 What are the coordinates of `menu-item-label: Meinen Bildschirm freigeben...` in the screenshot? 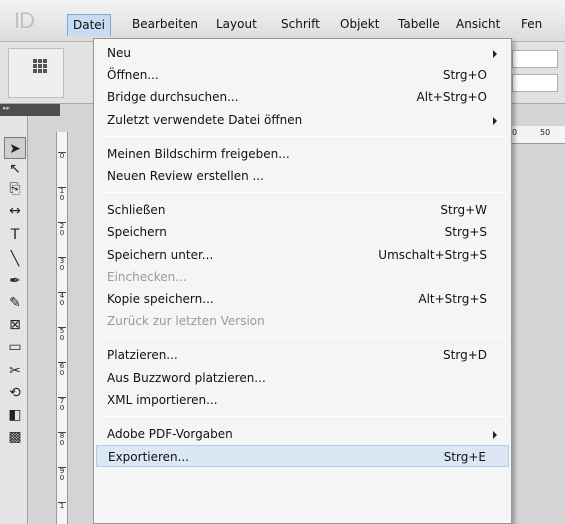 It's located at (198, 153).